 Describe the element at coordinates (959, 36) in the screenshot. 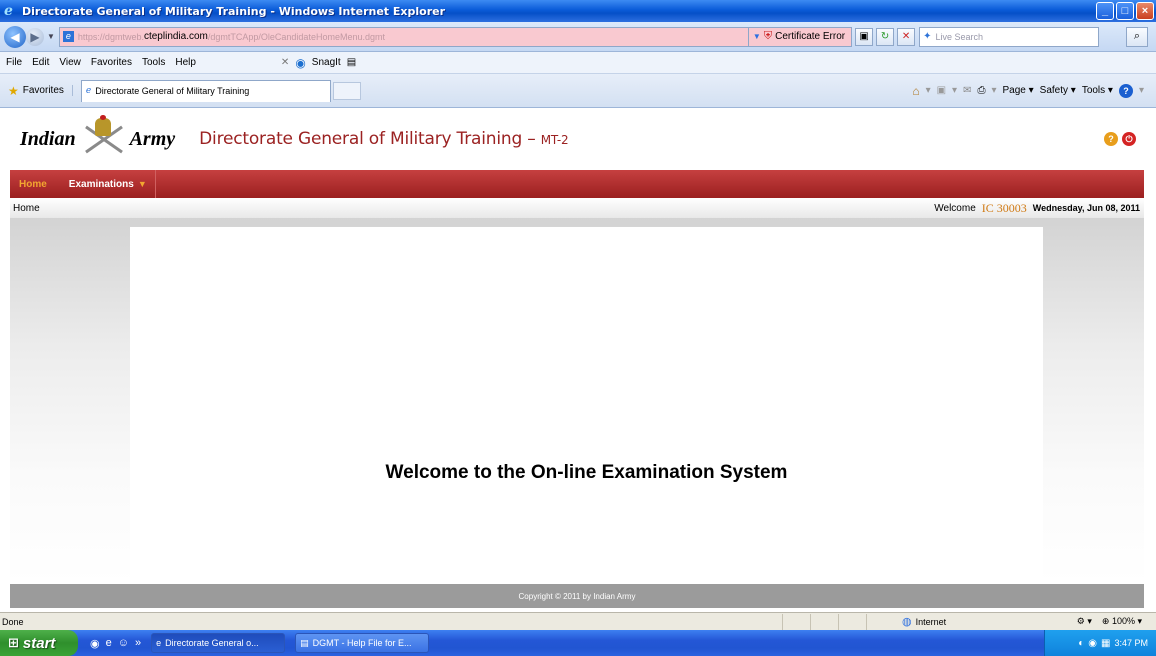

I see `search-placeholder: Live Search` at that location.